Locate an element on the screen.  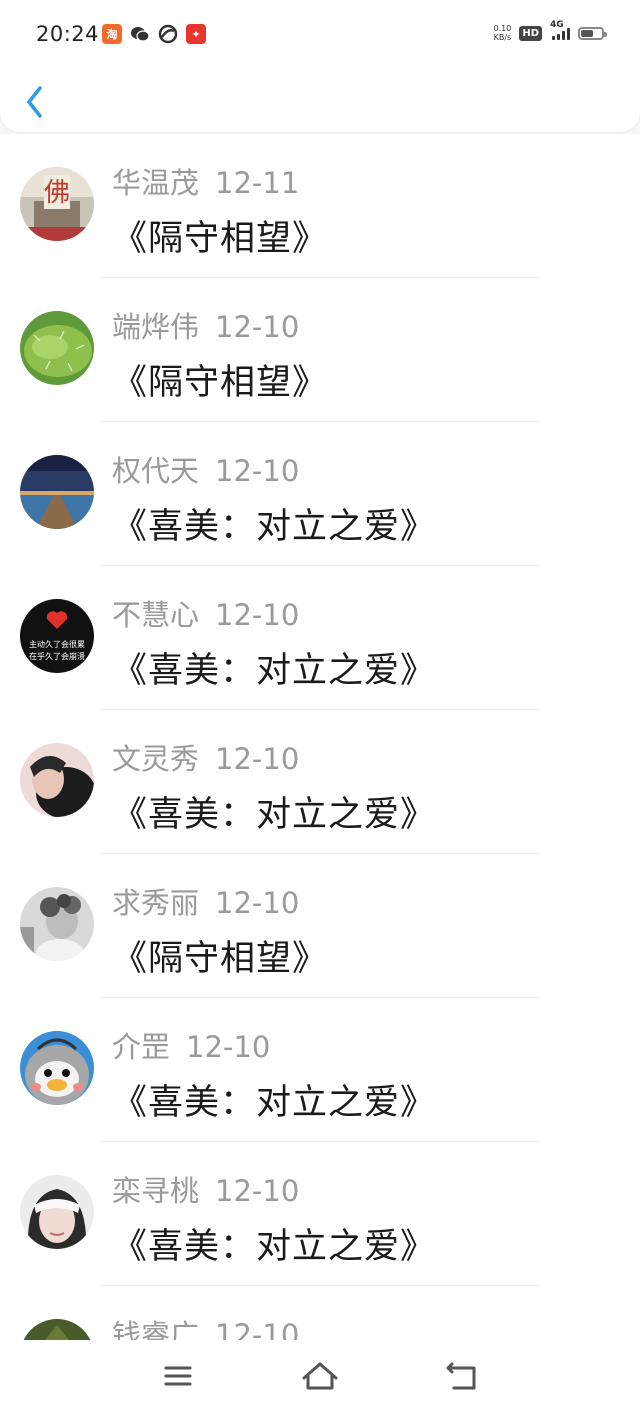
gift-app-icon: ✦ is located at coordinates (196, 34).